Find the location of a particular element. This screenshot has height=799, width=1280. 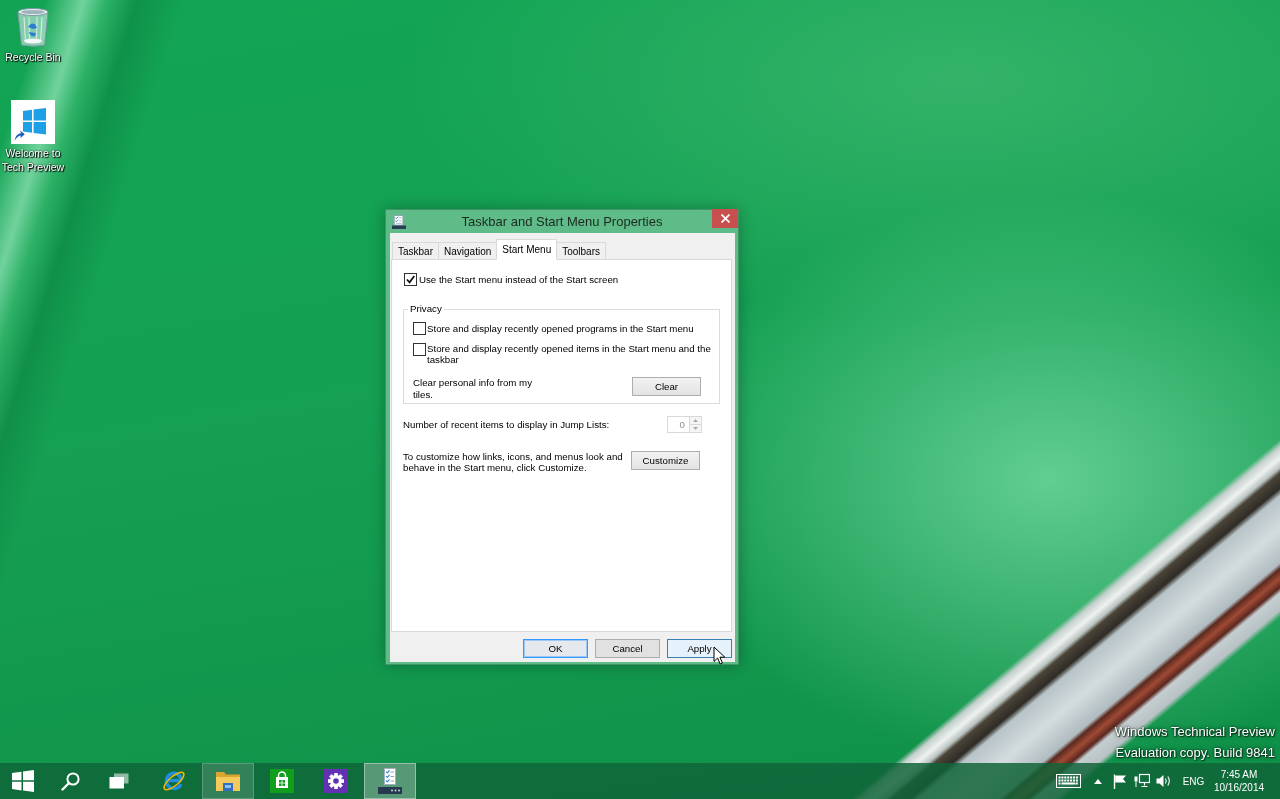

close-button is located at coordinates (725, 218).